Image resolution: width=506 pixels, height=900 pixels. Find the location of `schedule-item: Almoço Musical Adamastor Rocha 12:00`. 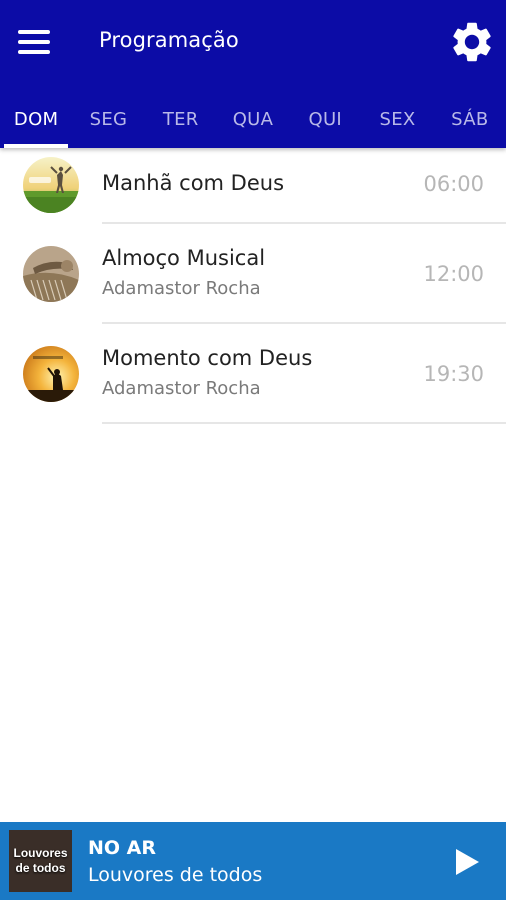

schedule-item: Almoço Musical Adamastor Rocha 12:00 is located at coordinates (253, 274).